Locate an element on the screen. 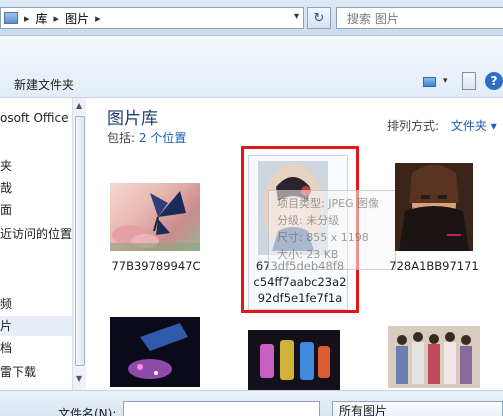 This screenshot has height=416, width=503. library-title: 图片库 is located at coordinates (132, 119).